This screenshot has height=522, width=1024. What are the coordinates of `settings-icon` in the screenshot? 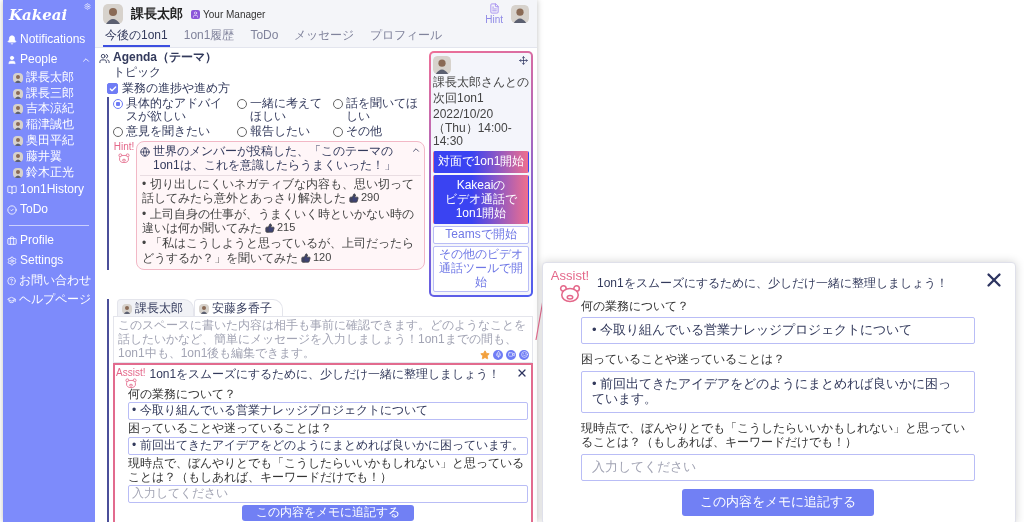 It's located at (12, 260).